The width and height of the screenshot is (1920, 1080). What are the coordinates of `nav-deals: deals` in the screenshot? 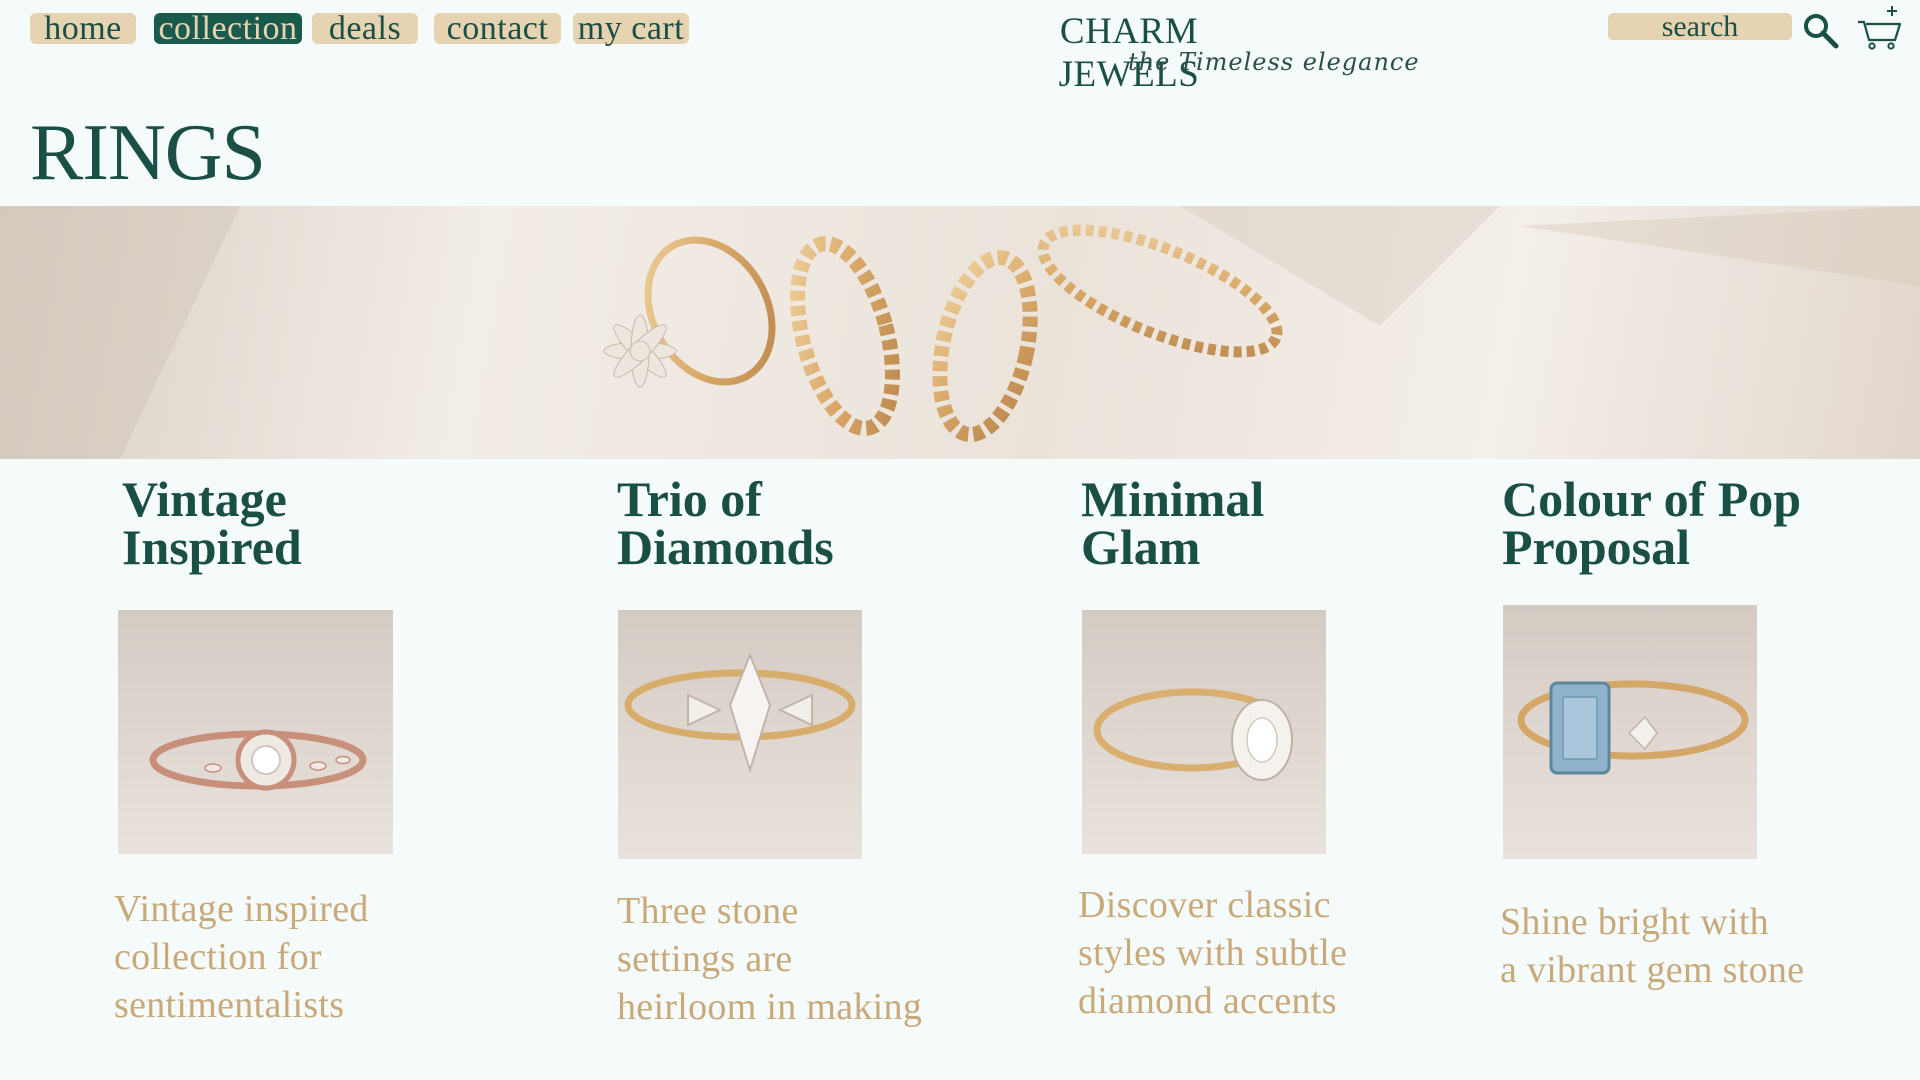 It's located at (365, 29).